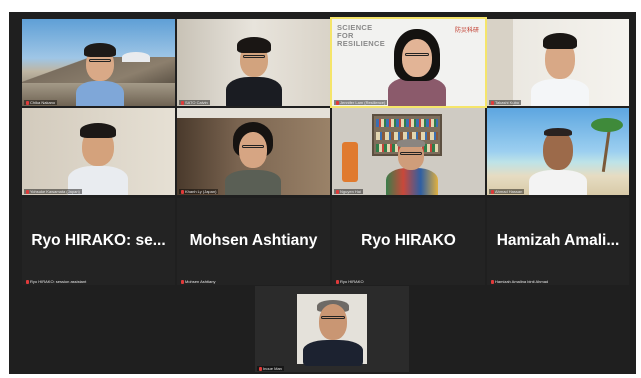 The height and width of the screenshot is (378, 641). I want to click on ceiling, so click(253, 113).